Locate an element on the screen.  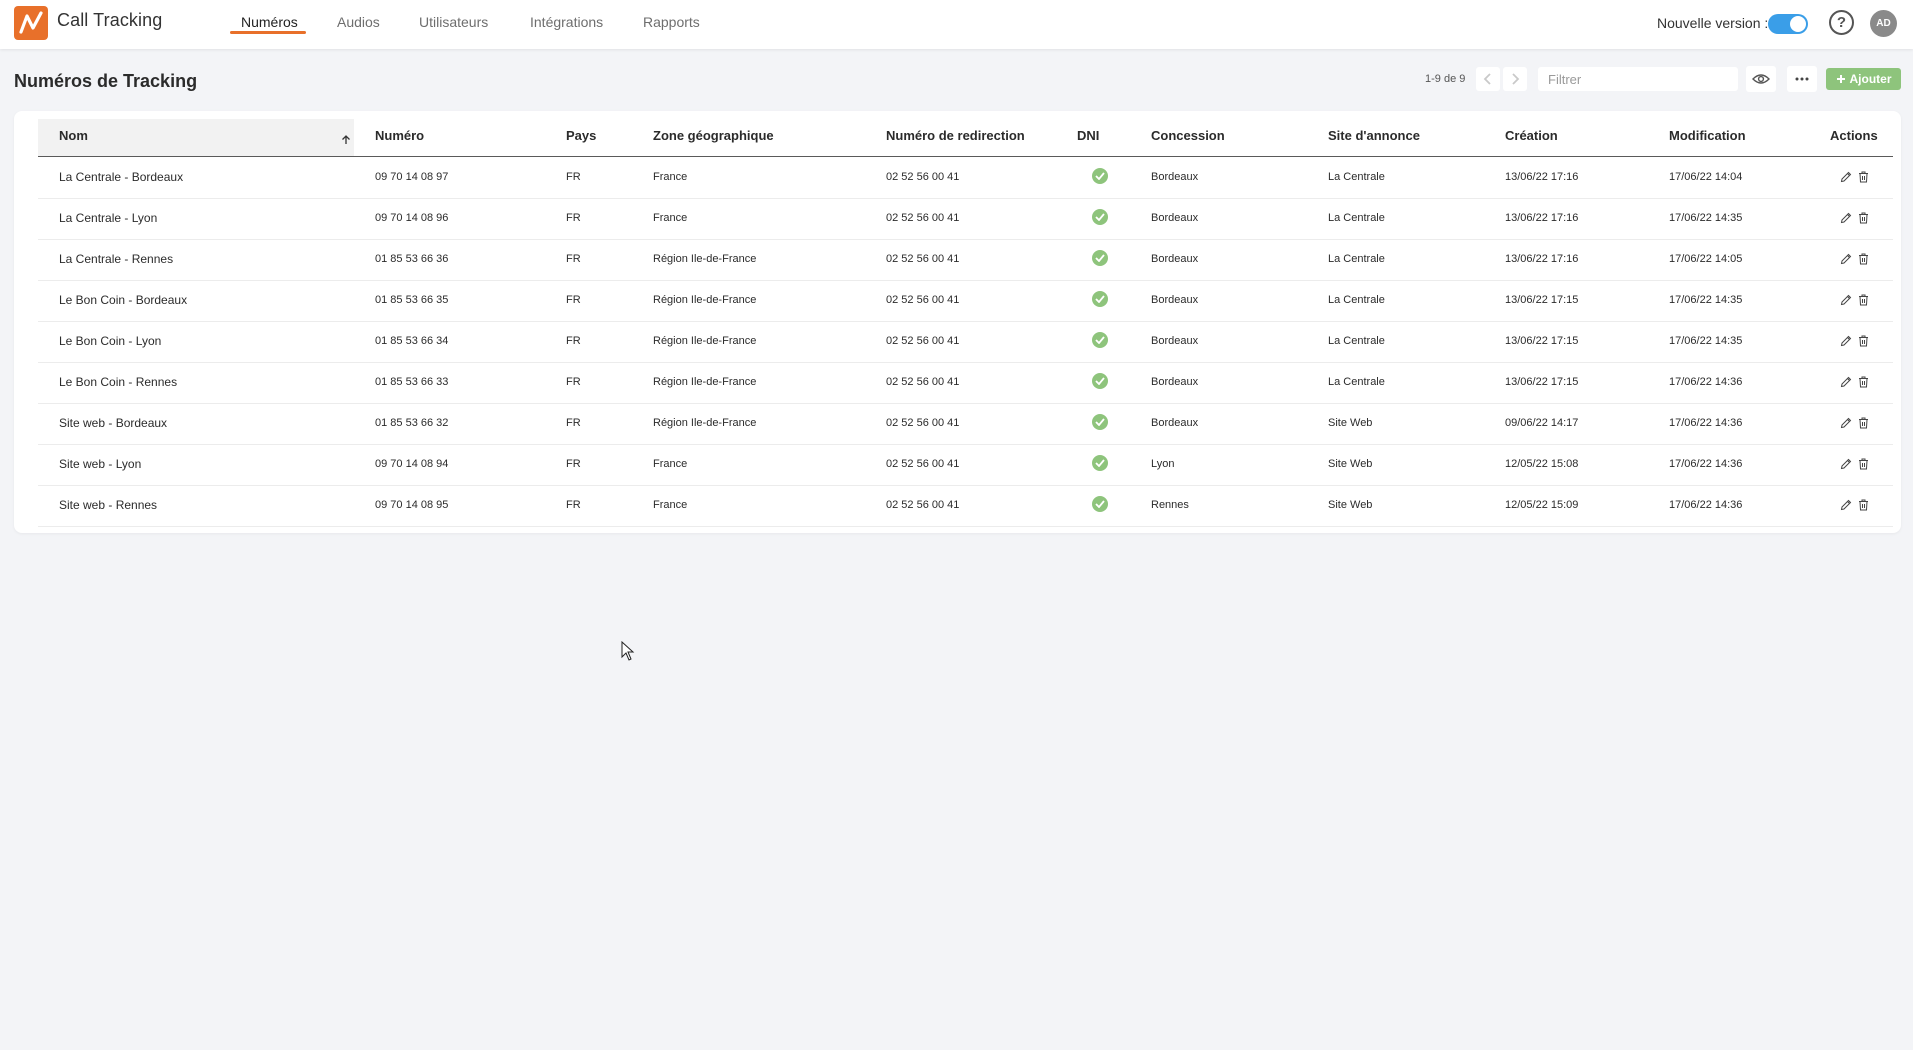
tab-audios: Audios is located at coordinates (358, 22).